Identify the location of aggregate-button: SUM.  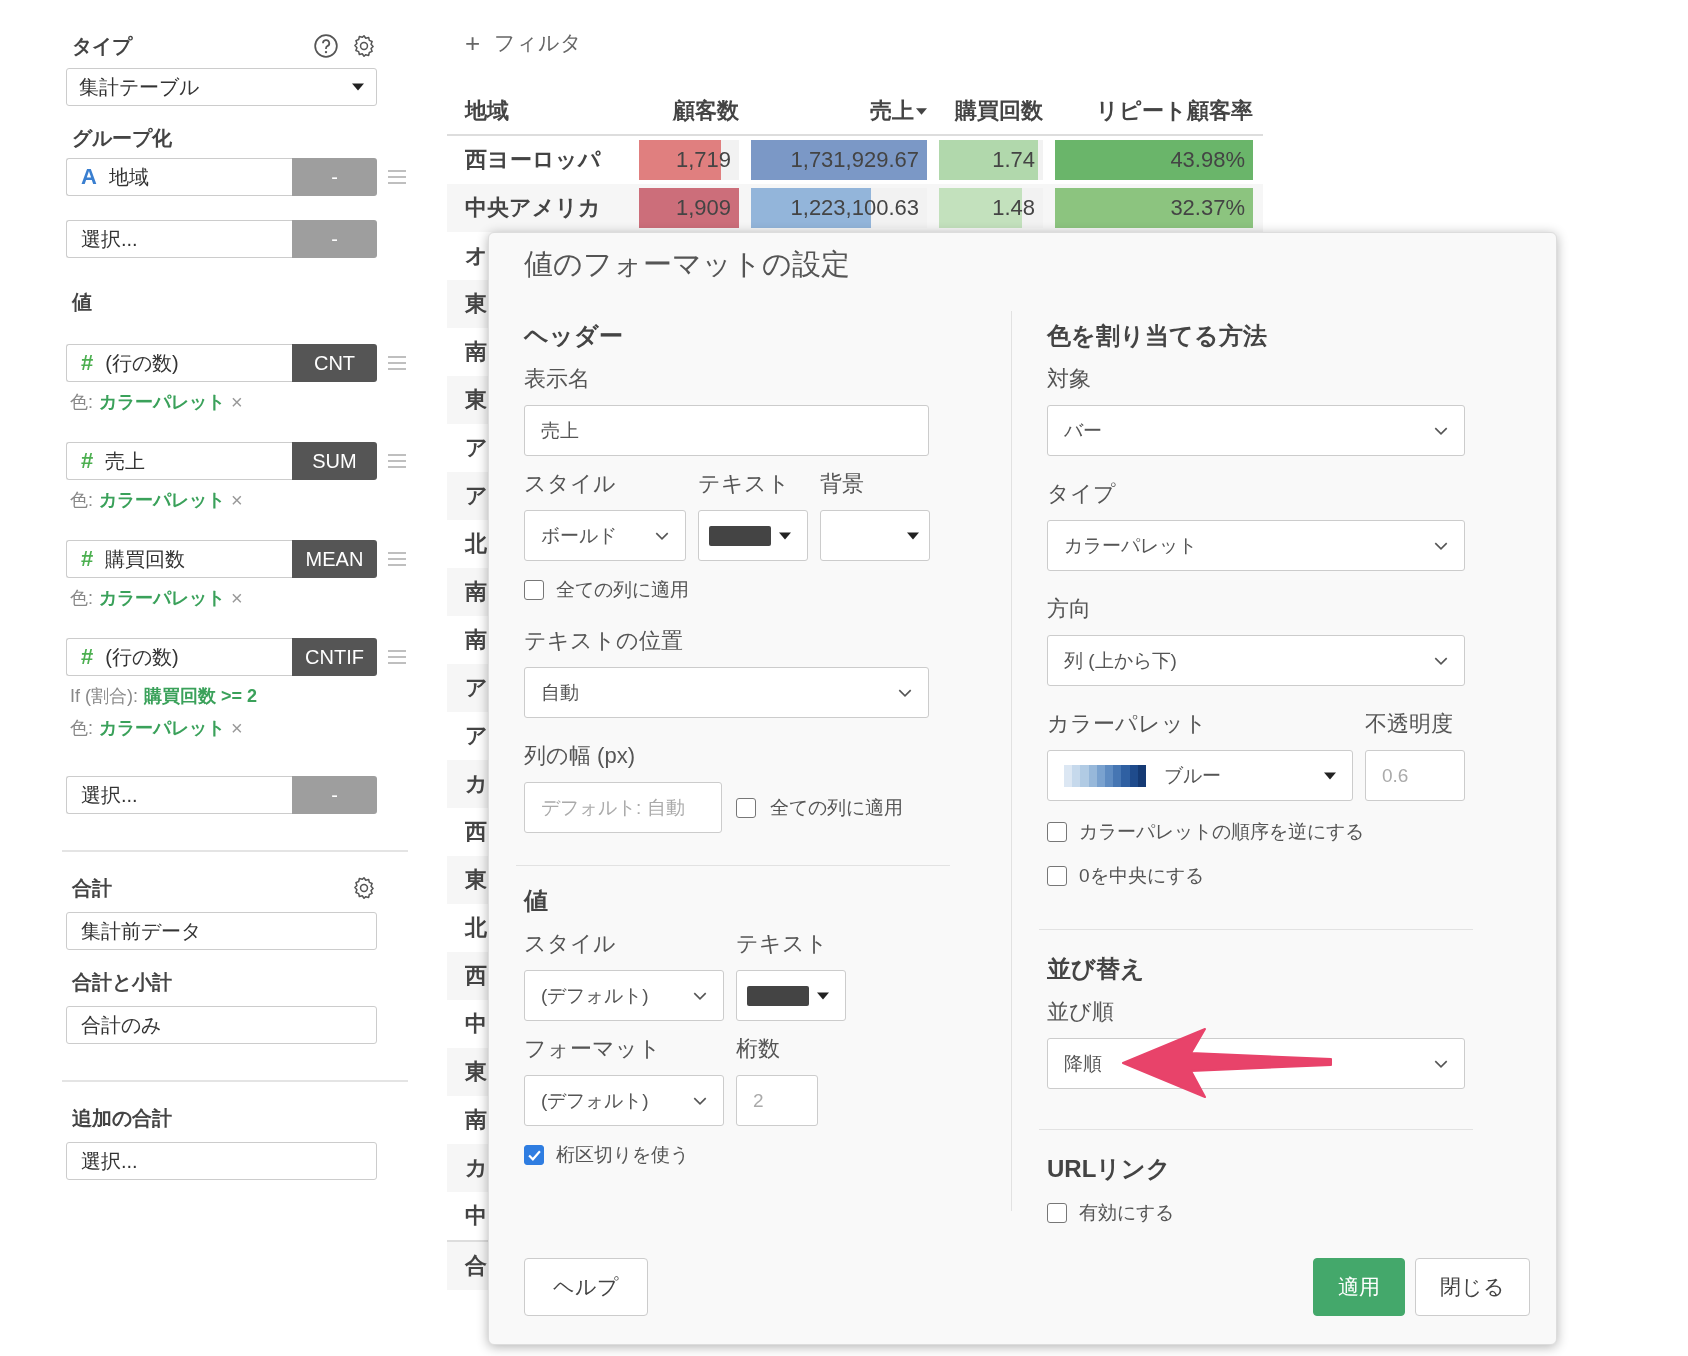
(334, 461).